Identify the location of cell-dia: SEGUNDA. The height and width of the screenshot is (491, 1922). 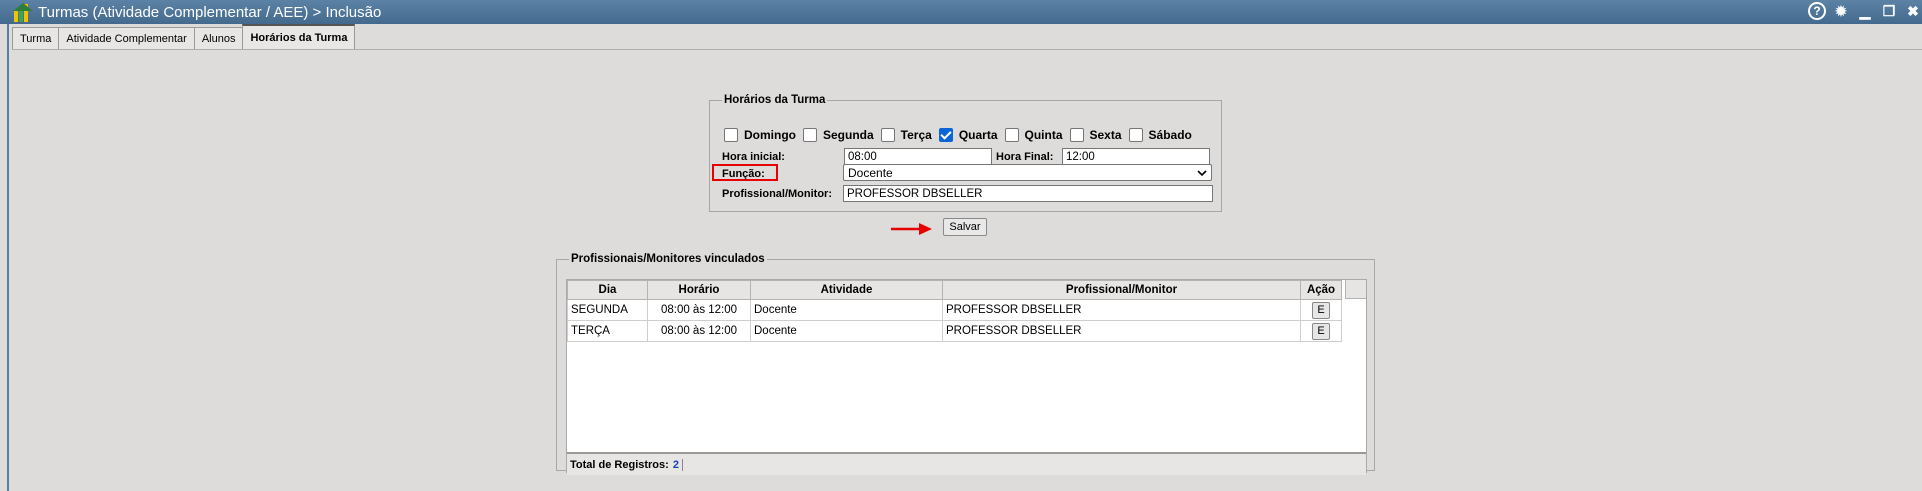
(607, 310).